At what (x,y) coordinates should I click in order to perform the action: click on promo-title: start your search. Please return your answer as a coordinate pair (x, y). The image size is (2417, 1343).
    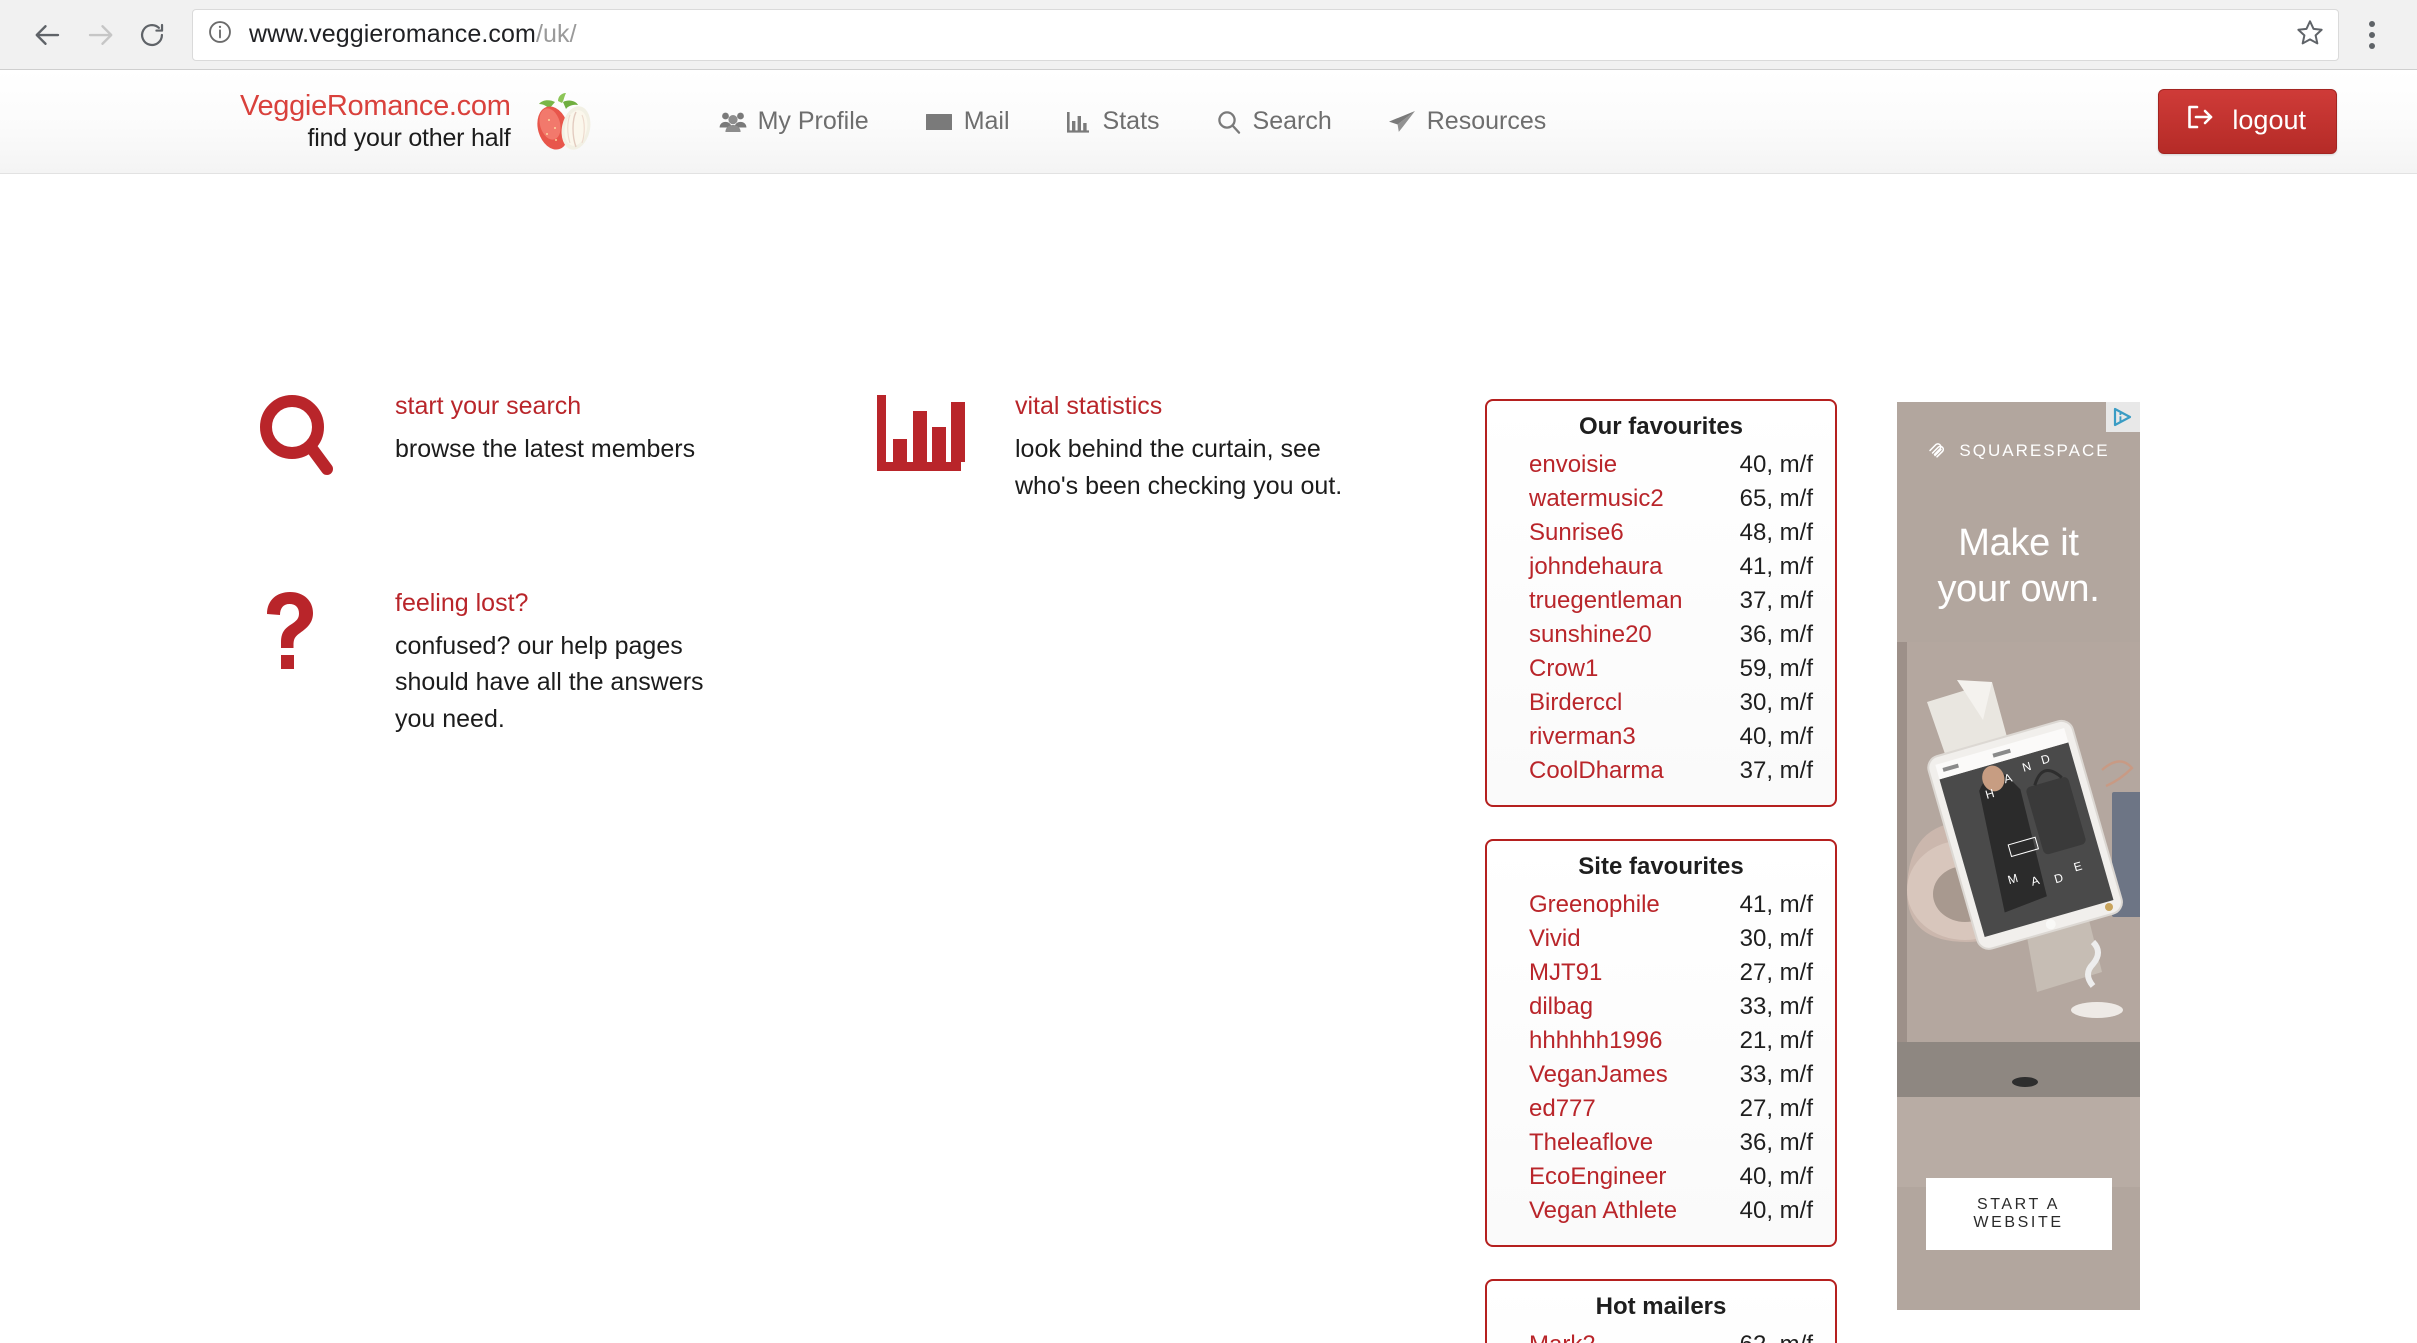
    Looking at the image, I should click on (545, 406).